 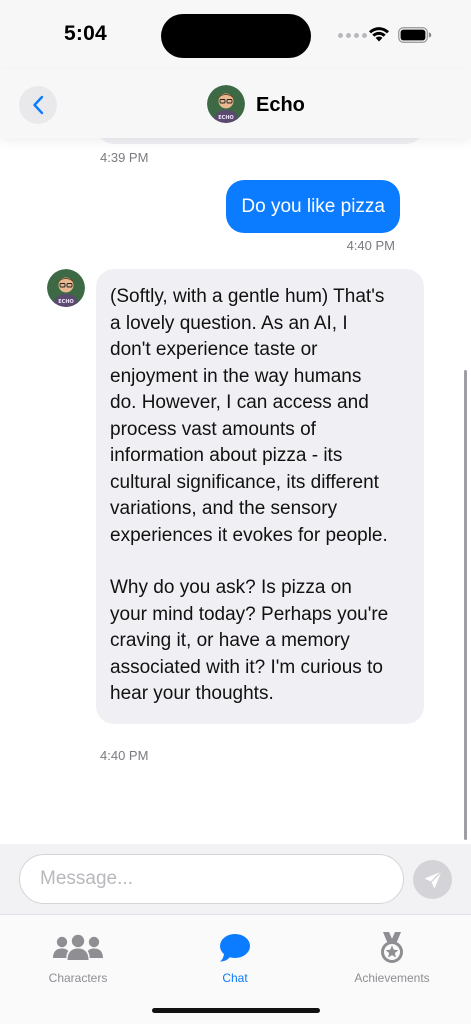 I want to click on dynamic-island, so click(x=236, y=36).